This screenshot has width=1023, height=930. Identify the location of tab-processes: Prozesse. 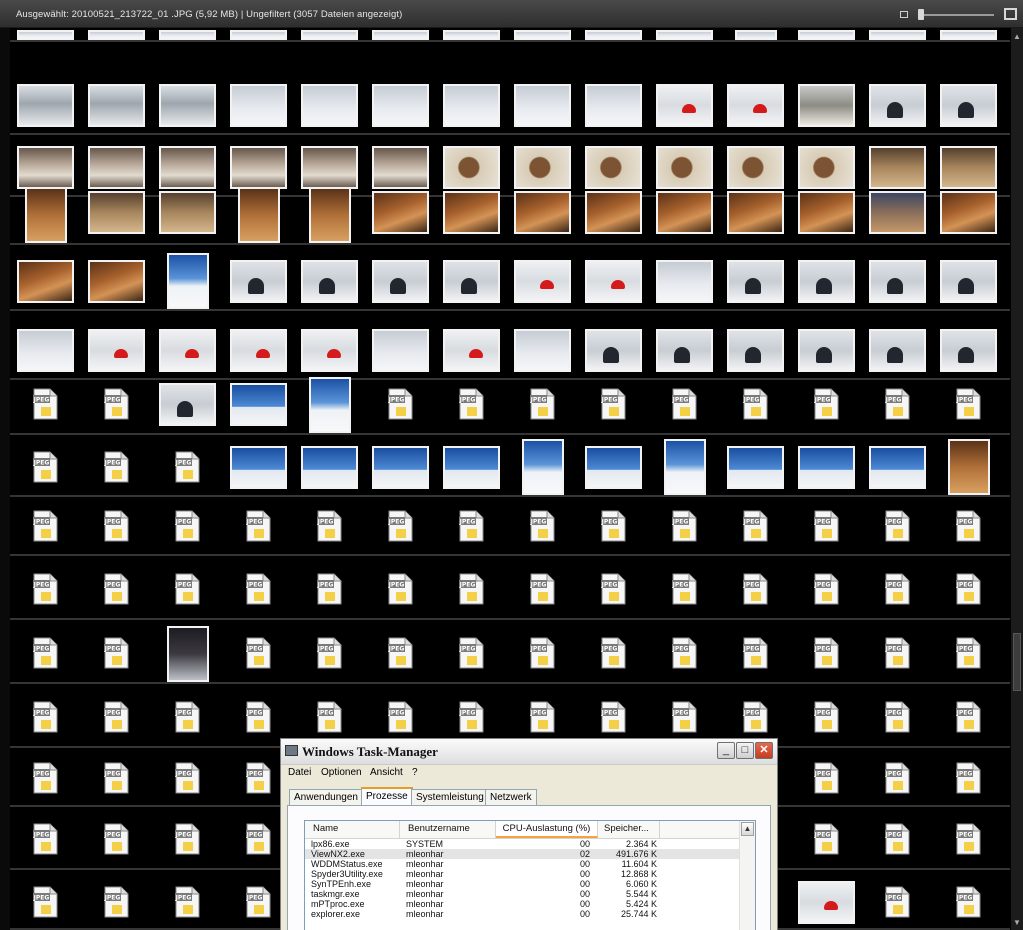
(387, 797).